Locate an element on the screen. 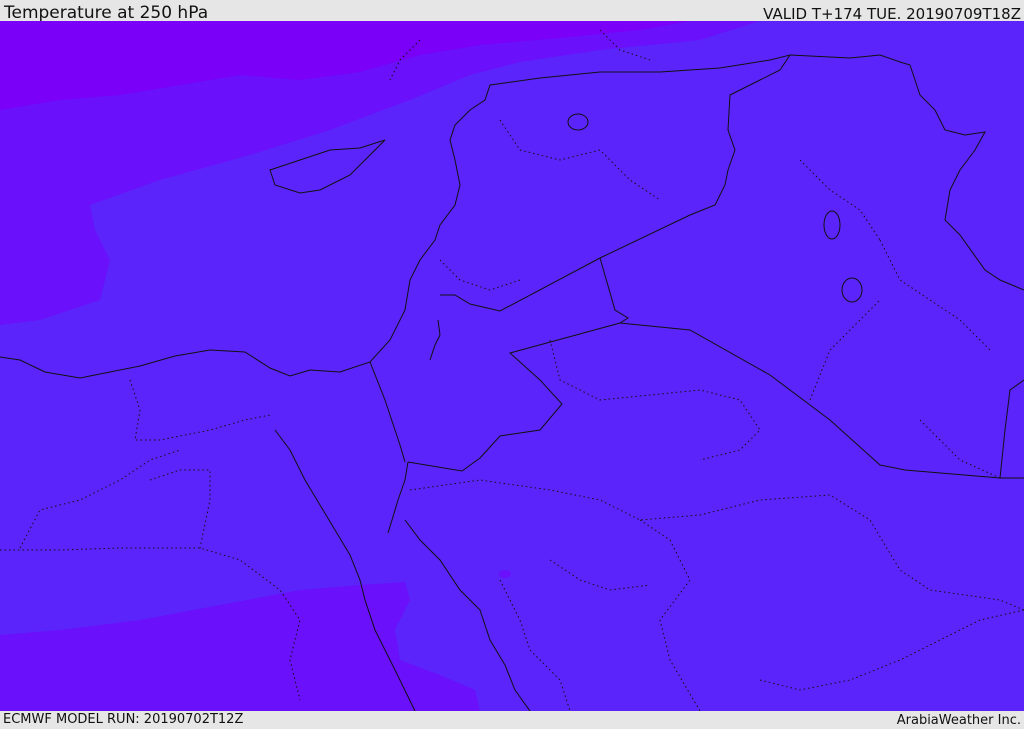 The height and width of the screenshot is (729, 1024). credit: ArabiaWeather Inc. is located at coordinates (958, 720).